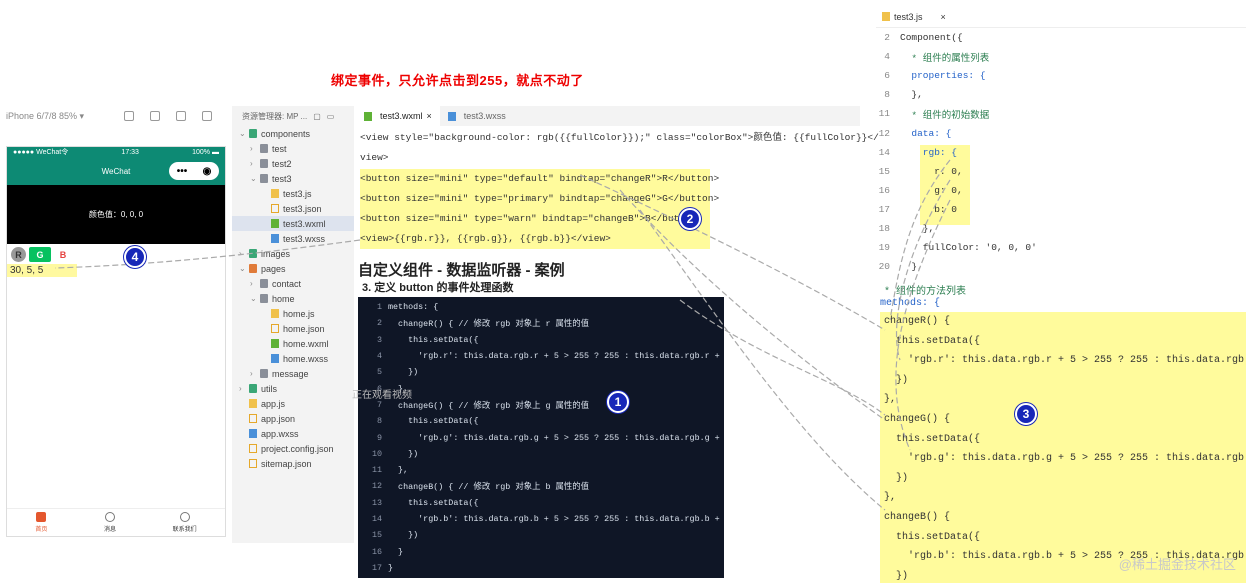  Describe the element at coordinates (379, 356) in the screenshot. I see `line-number: 4` at that location.